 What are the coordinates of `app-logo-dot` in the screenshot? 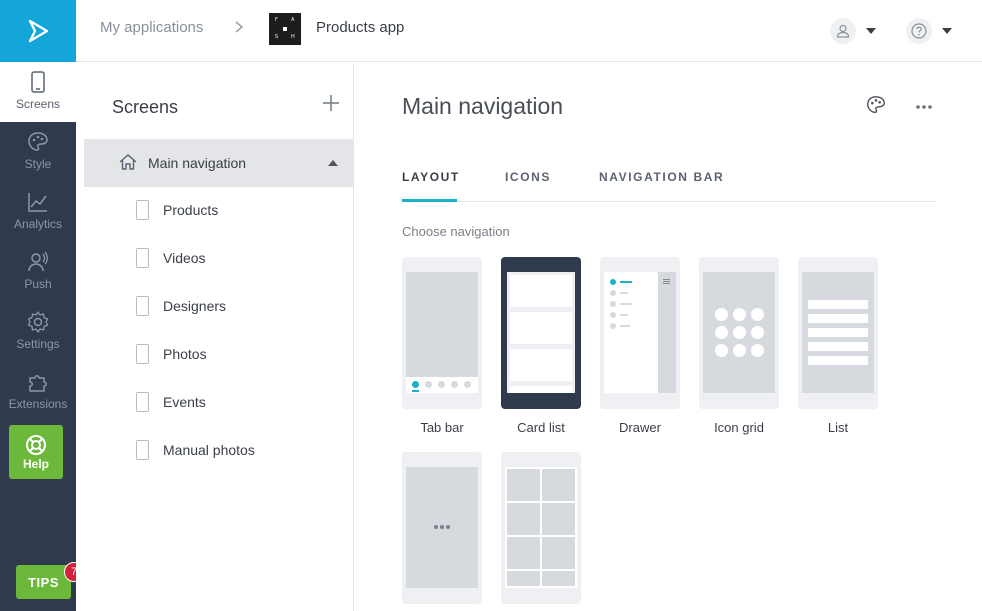 It's located at (285, 29).